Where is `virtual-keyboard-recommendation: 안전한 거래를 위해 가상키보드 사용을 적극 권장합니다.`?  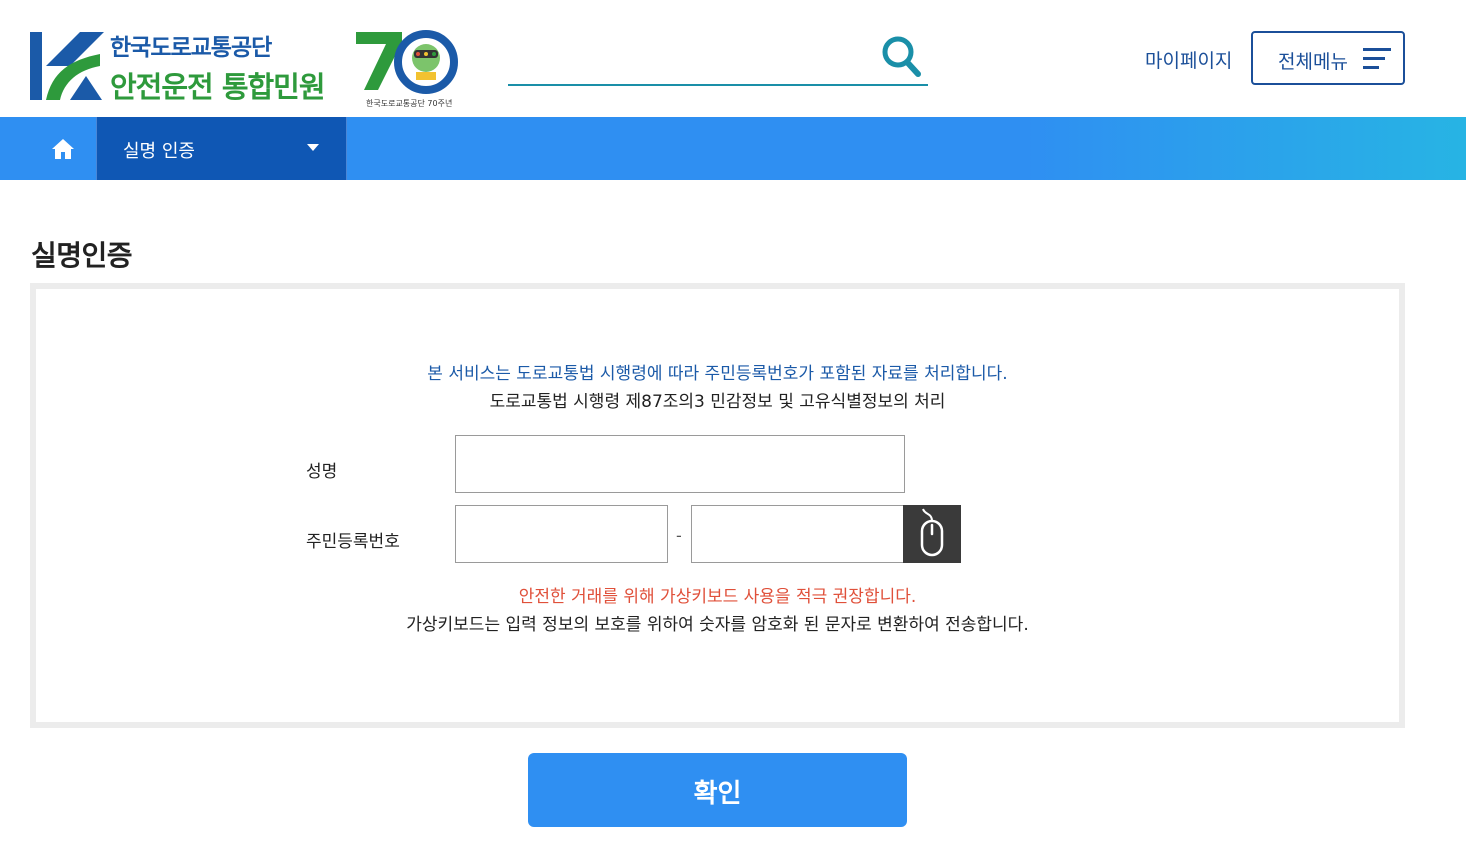 virtual-keyboard-recommendation: 안전한 거래를 위해 가상키보드 사용을 적극 권장합니다. is located at coordinates (717, 597).